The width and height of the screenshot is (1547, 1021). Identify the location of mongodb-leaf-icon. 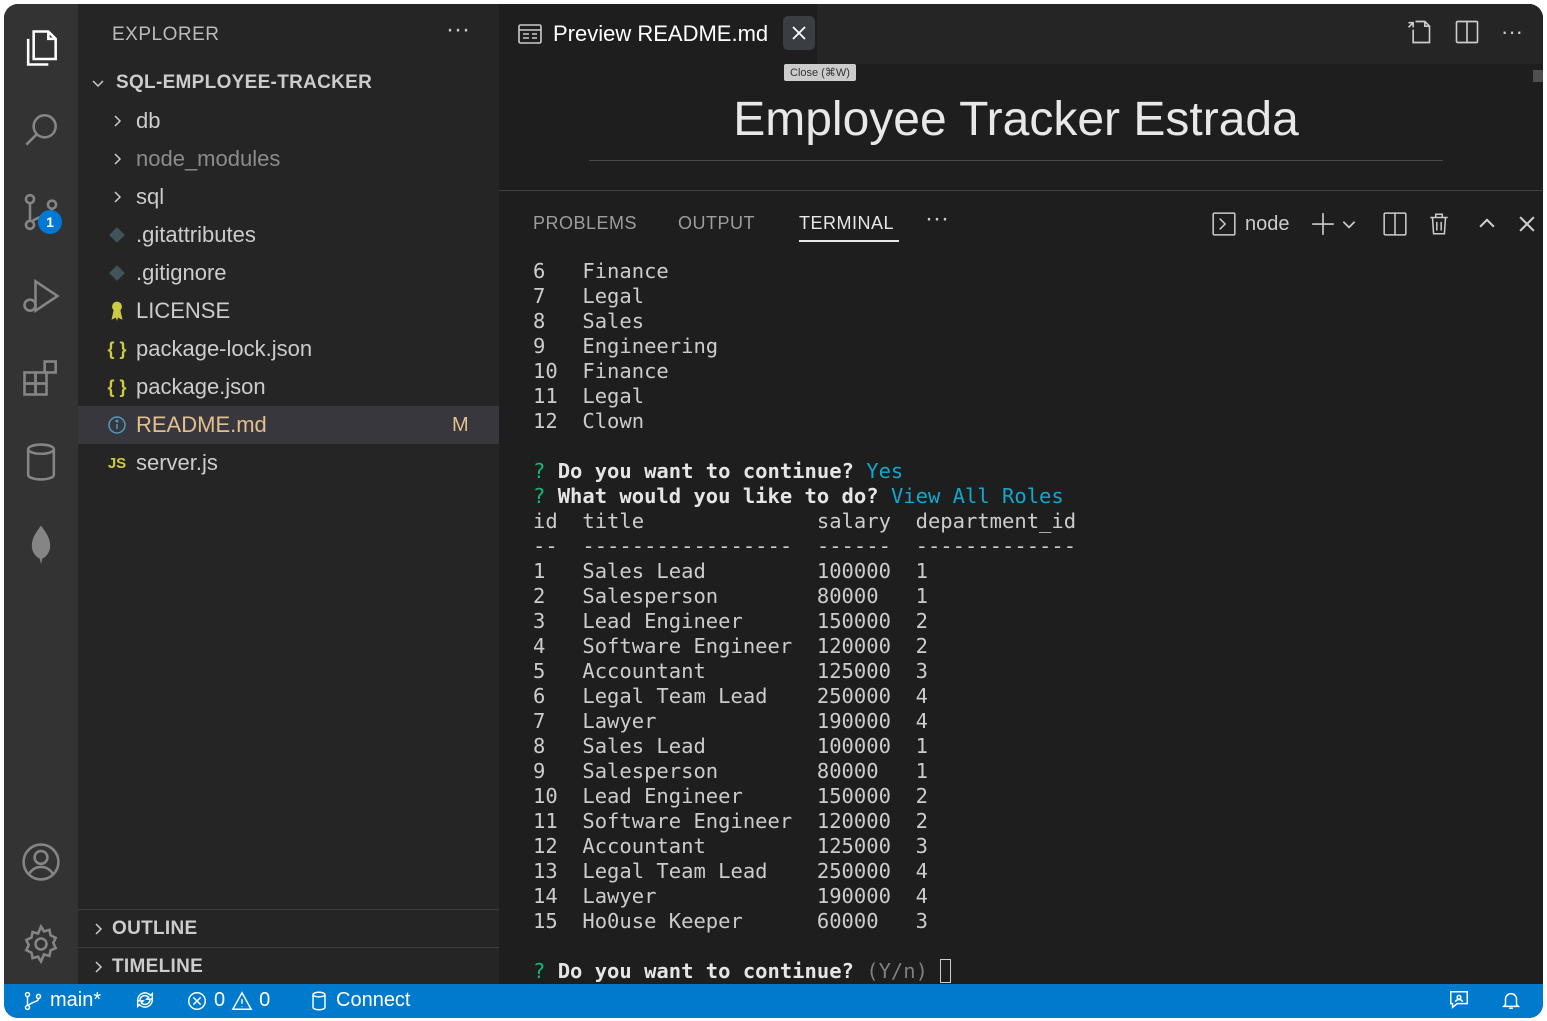
(41, 544).